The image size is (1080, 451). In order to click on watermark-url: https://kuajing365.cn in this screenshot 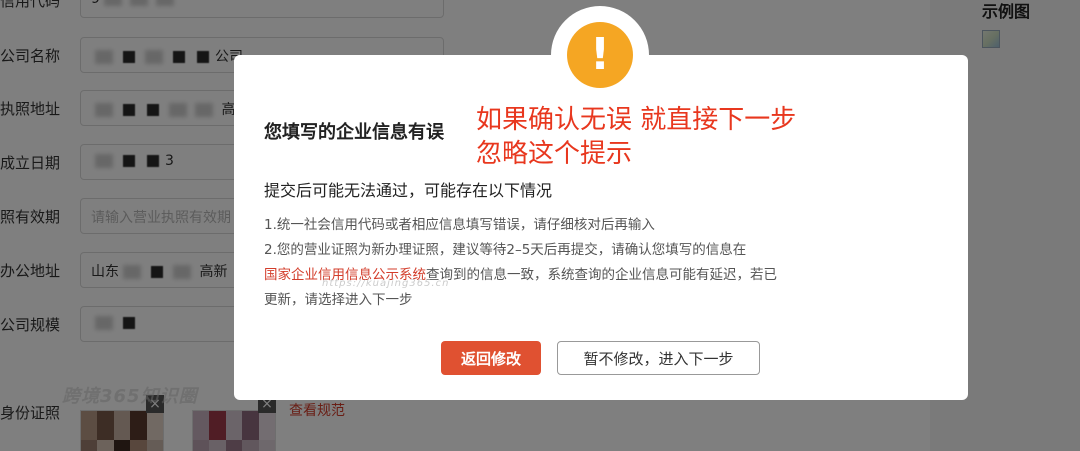, I will do `click(386, 283)`.